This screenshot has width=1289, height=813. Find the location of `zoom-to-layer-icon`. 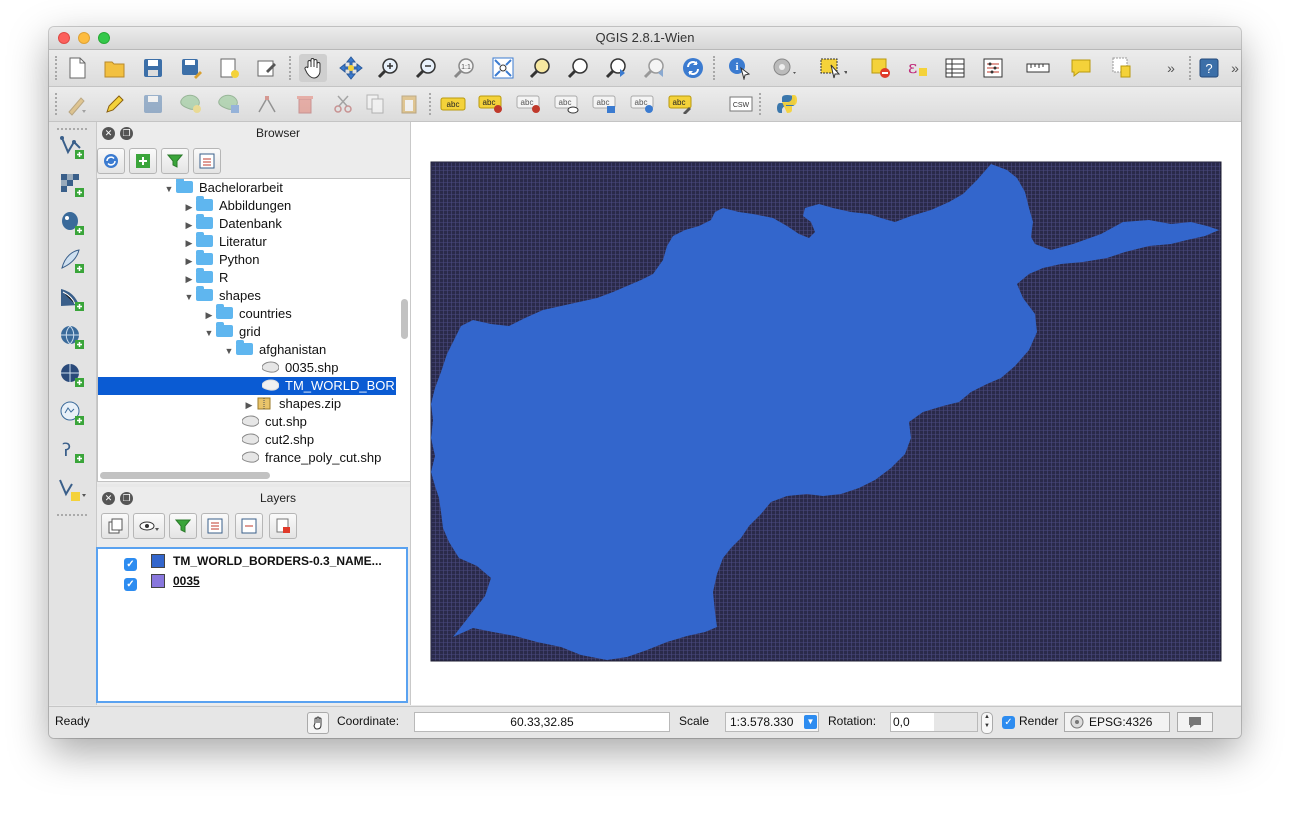

zoom-to-layer-icon is located at coordinates (579, 68).